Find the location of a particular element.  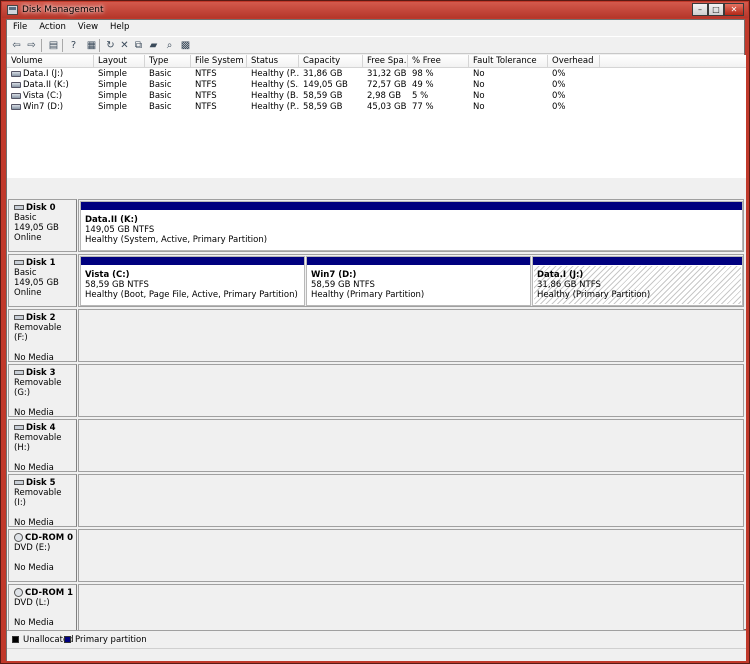

column-header-overhead: Overhead is located at coordinates (574, 61).